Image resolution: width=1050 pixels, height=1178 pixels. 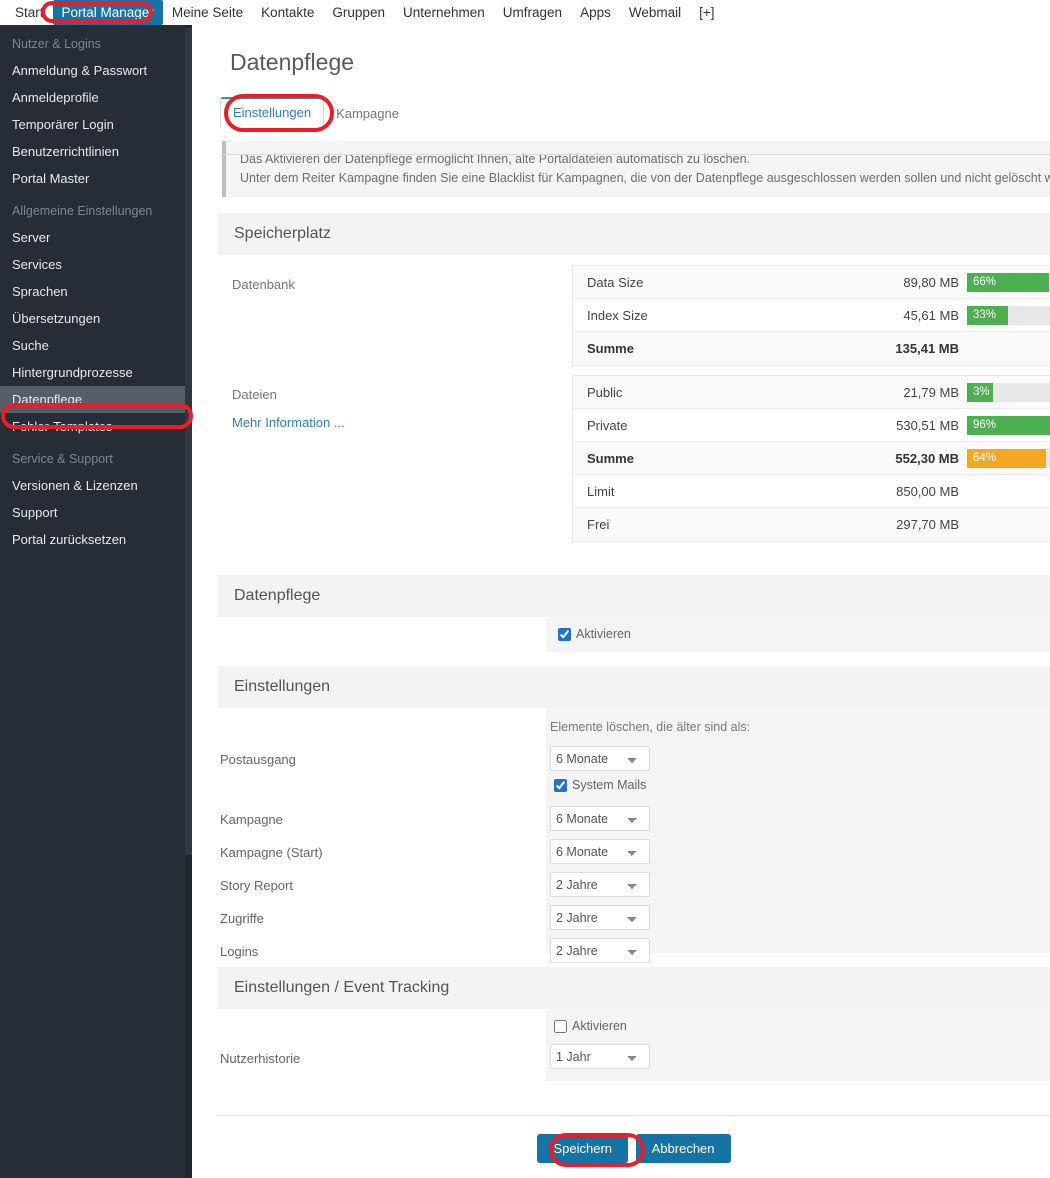 I want to click on sidebar-scrollbar-thumb, so click(x=188, y=441).